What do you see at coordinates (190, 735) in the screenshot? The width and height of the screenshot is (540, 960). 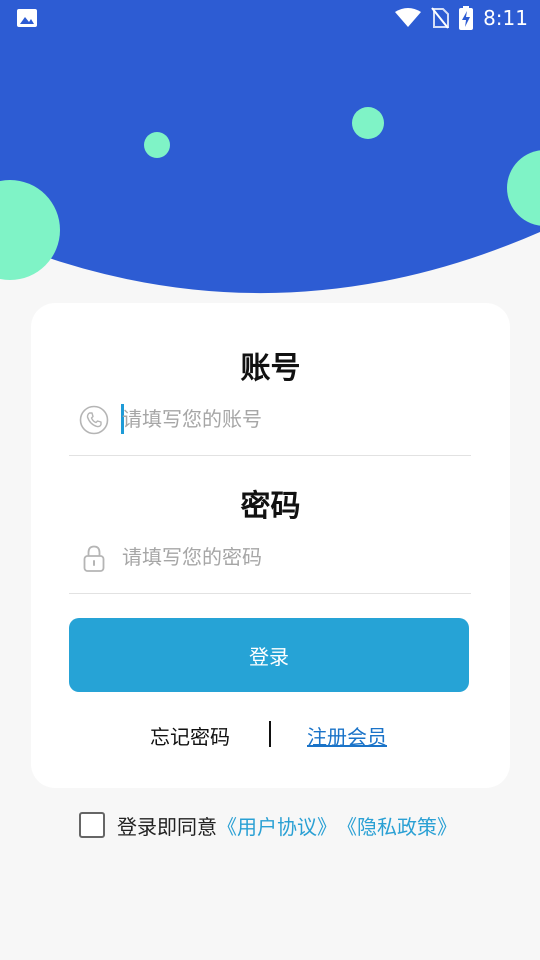 I see `forgot-password-link: 忘记密码` at bounding box center [190, 735].